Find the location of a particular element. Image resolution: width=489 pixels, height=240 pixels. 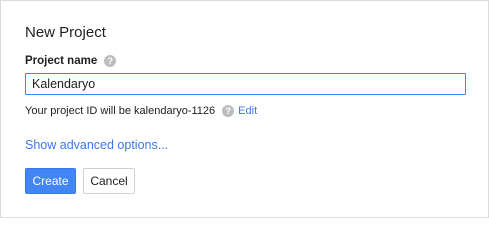

project-id-help-icon: ? is located at coordinates (228, 111).